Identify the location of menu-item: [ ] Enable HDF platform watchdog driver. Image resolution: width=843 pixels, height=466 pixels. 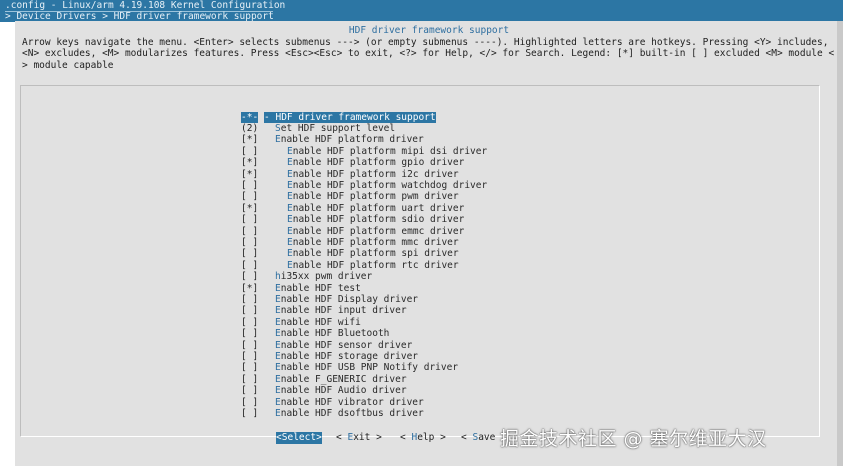
(254, 185).